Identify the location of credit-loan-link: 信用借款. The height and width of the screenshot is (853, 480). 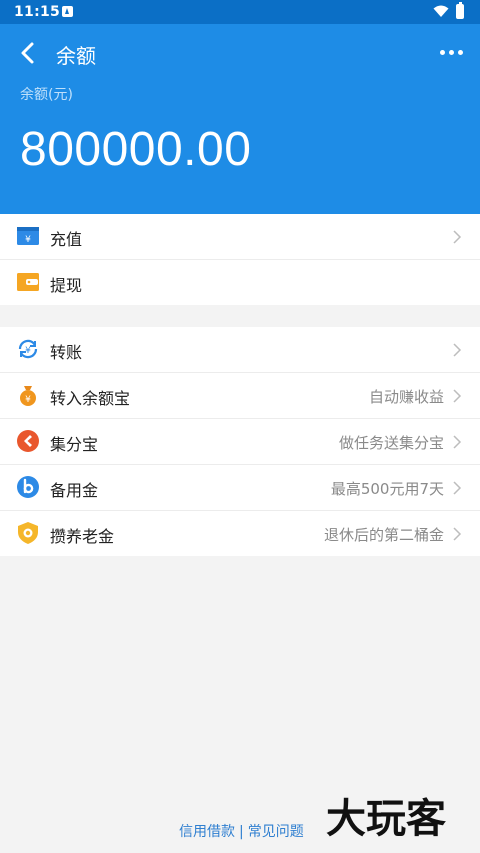
(207, 832).